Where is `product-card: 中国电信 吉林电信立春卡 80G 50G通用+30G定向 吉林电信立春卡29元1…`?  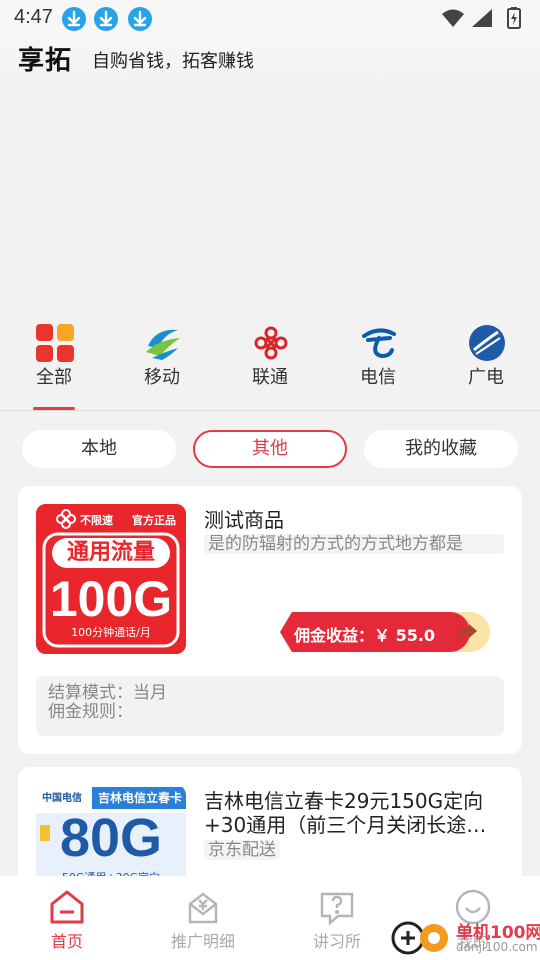
product-card: 中国电信 吉林电信立春卡 80G 50G通用+30G定向 吉林电信立春卡29元1… is located at coordinates (270, 827).